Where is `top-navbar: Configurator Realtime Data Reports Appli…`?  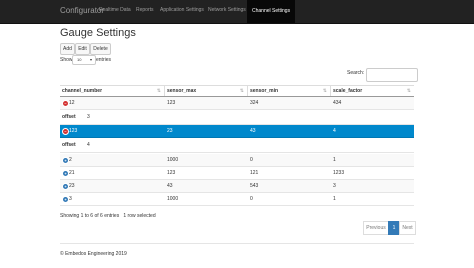
top-navbar: Configurator Realtime Data Reports Appli… is located at coordinates (237, 12).